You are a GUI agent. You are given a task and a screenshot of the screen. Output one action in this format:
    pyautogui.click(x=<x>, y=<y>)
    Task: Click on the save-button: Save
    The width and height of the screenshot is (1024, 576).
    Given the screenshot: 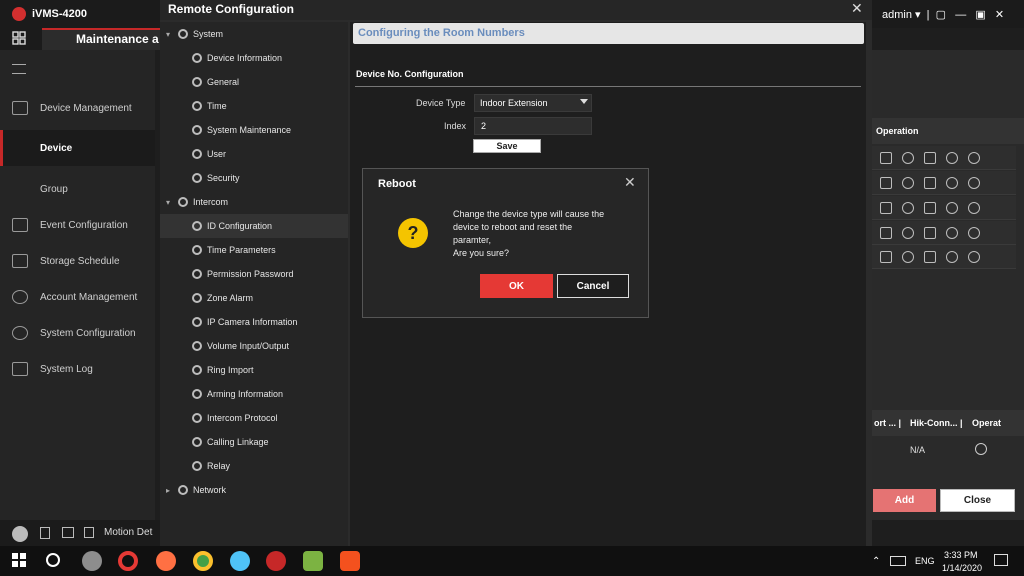 What is the action you would take?
    pyautogui.click(x=507, y=146)
    